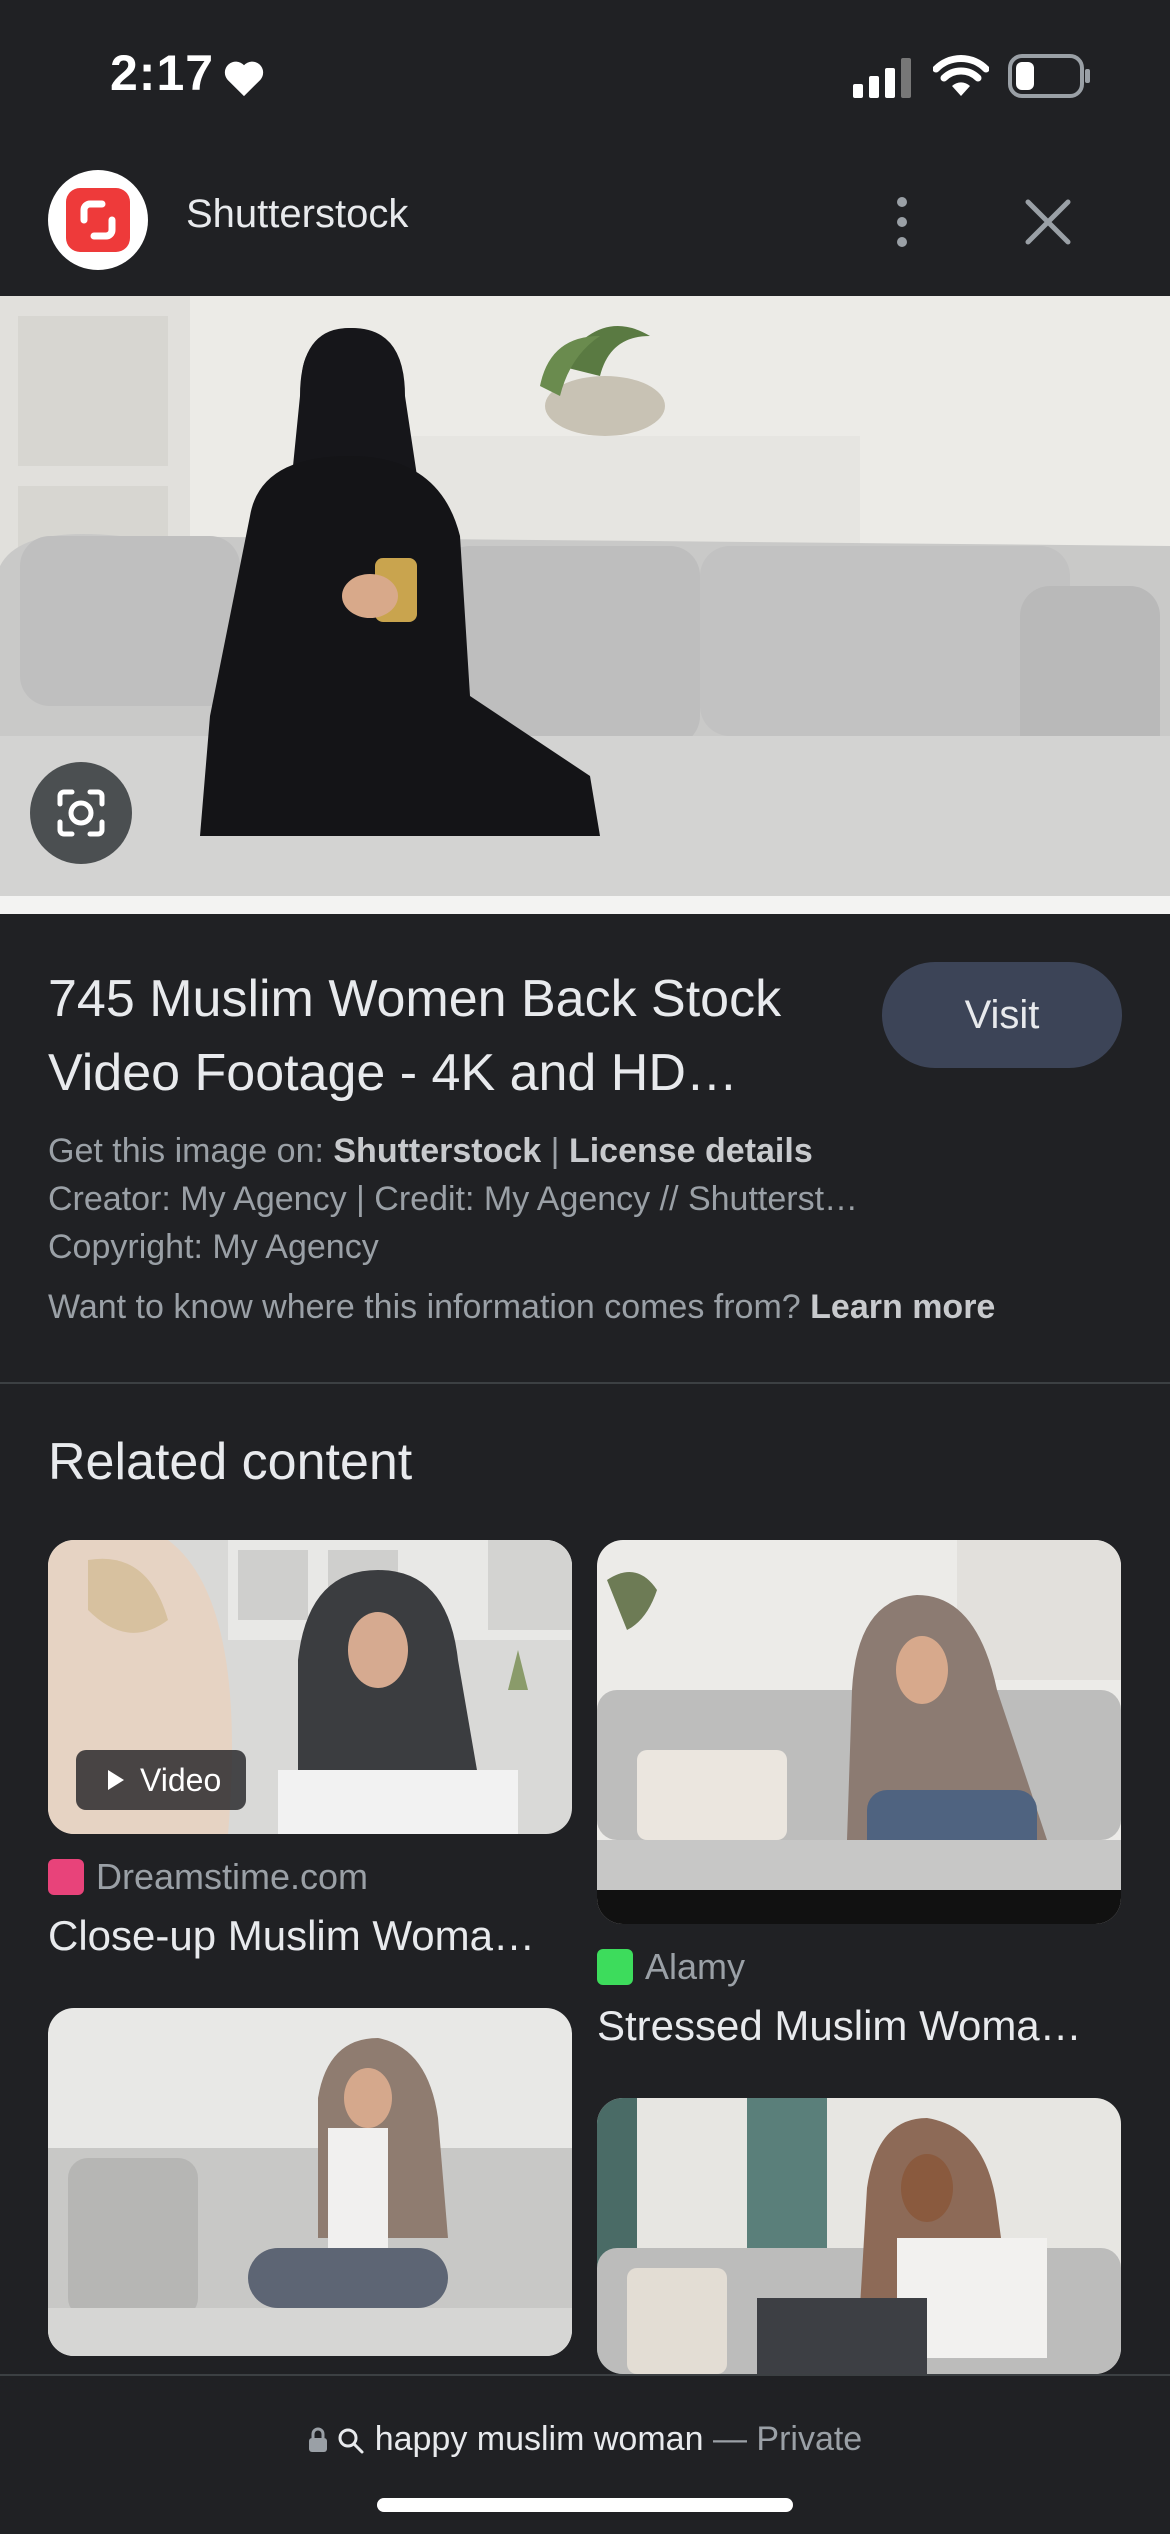  What do you see at coordinates (961, 75) in the screenshot?
I see `wifi-icon` at bounding box center [961, 75].